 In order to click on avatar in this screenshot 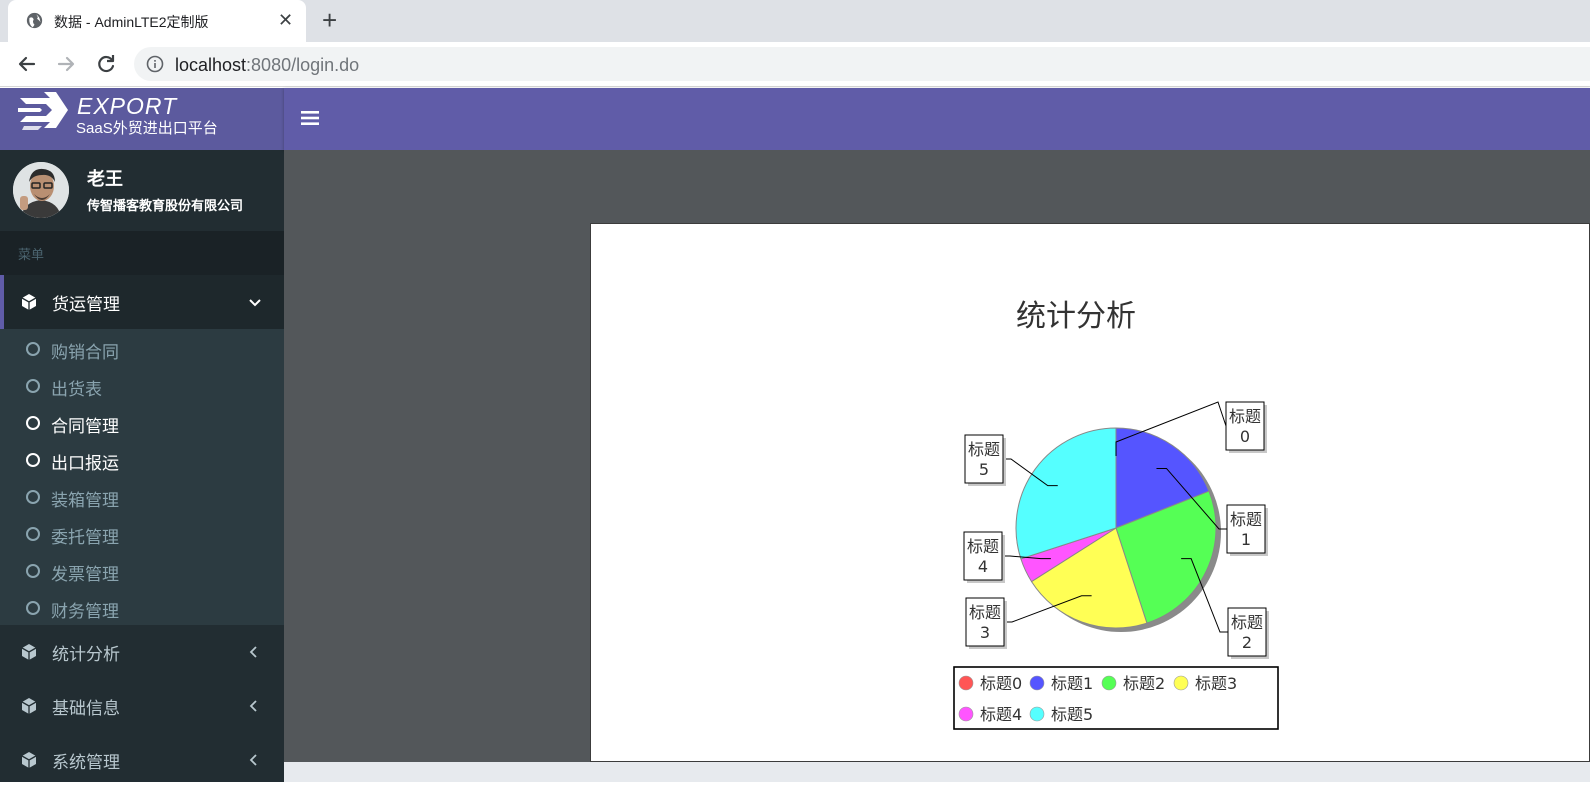, I will do `click(41, 190)`.